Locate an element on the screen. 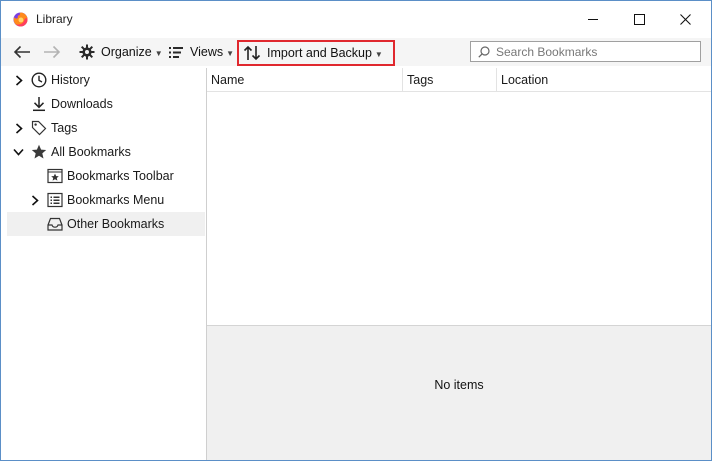  download-icon is located at coordinates (39, 104).